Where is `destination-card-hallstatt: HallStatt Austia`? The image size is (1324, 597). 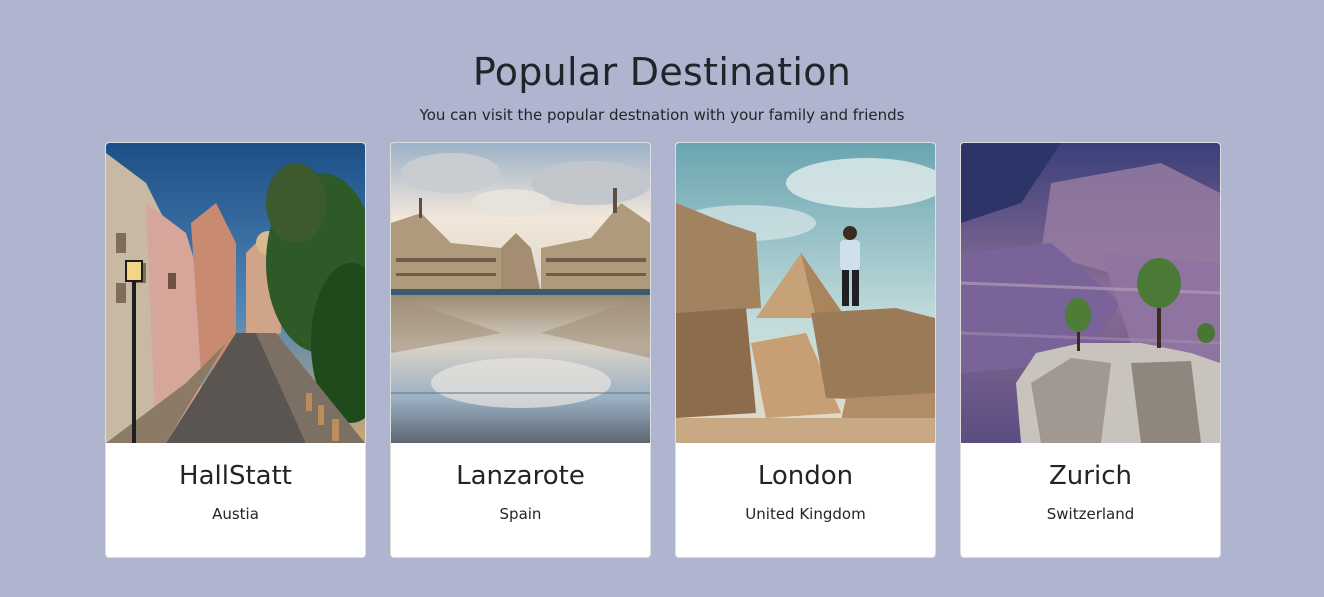
destination-card-hallstatt: HallStatt Austia is located at coordinates (235, 350).